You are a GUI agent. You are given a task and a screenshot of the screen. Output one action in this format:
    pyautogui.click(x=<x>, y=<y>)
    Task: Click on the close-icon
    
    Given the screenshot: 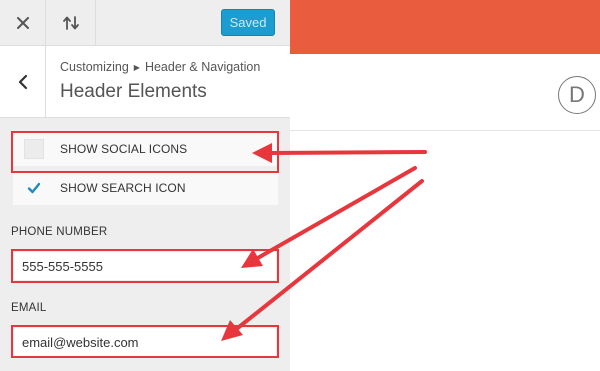 What is the action you would take?
    pyautogui.click(x=22, y=23)
    